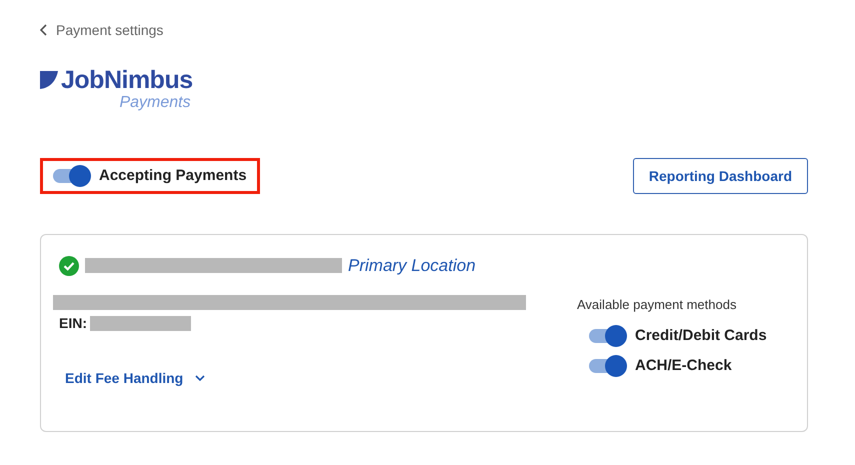  Describe the element at coordinates (720, 176) in the screenshot. I see `reporting-dashboard-button: Reporting Dashboard` at that location.